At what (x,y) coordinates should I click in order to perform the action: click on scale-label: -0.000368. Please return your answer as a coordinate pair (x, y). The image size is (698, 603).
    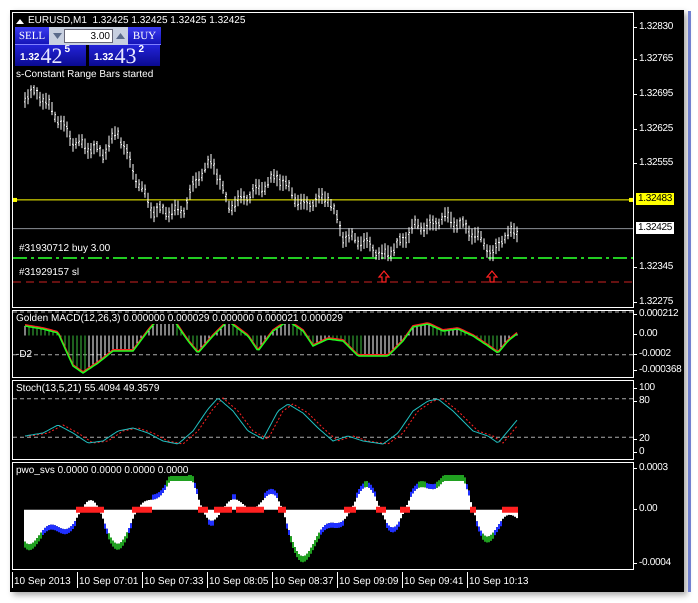
    Looking at the image, I should click on (658, 370).